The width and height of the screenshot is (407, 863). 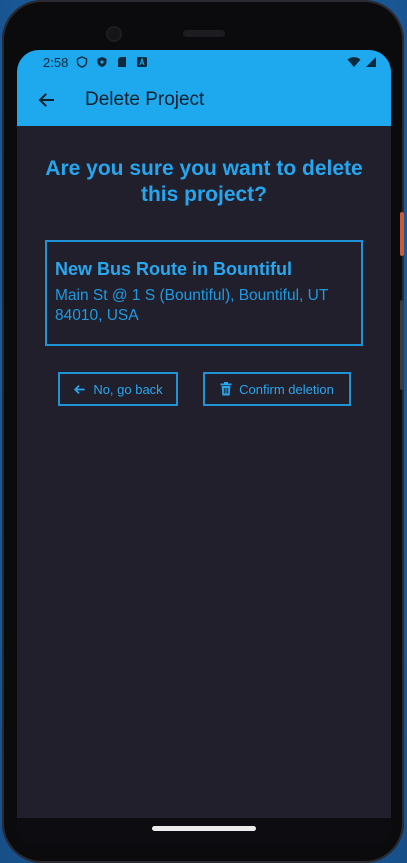 I want to click on trash-icon, so click(x=226, y=389).